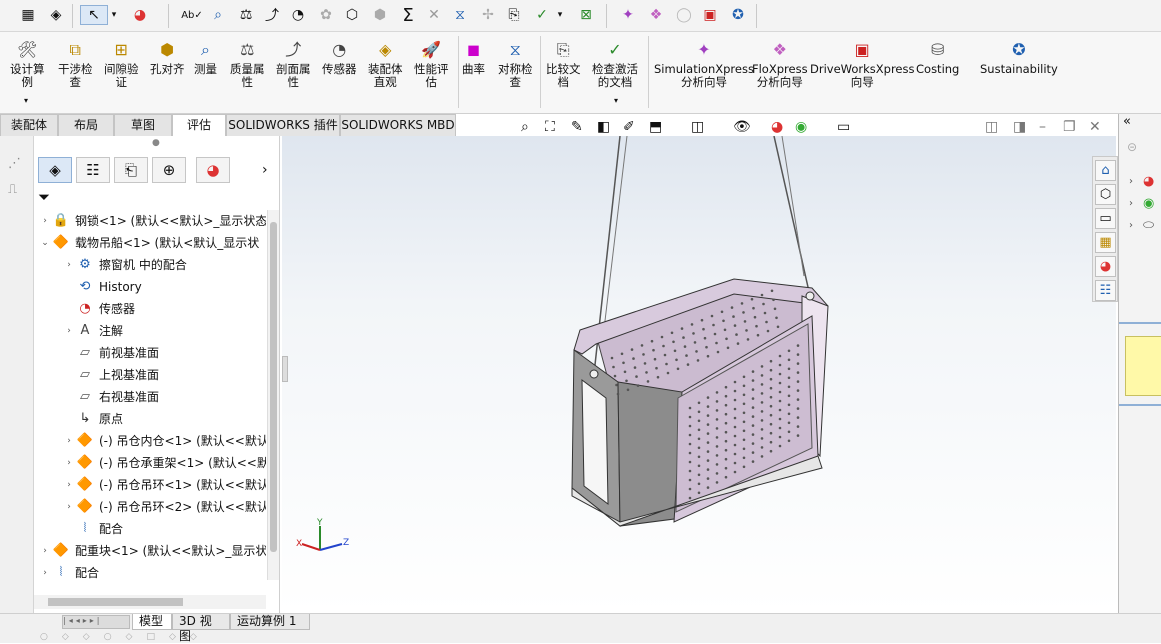  What do you see at coordinates (92, 529) in the screenshot?
I see `tree-node: ⦚ 配合` at bounding box center [92, 529].